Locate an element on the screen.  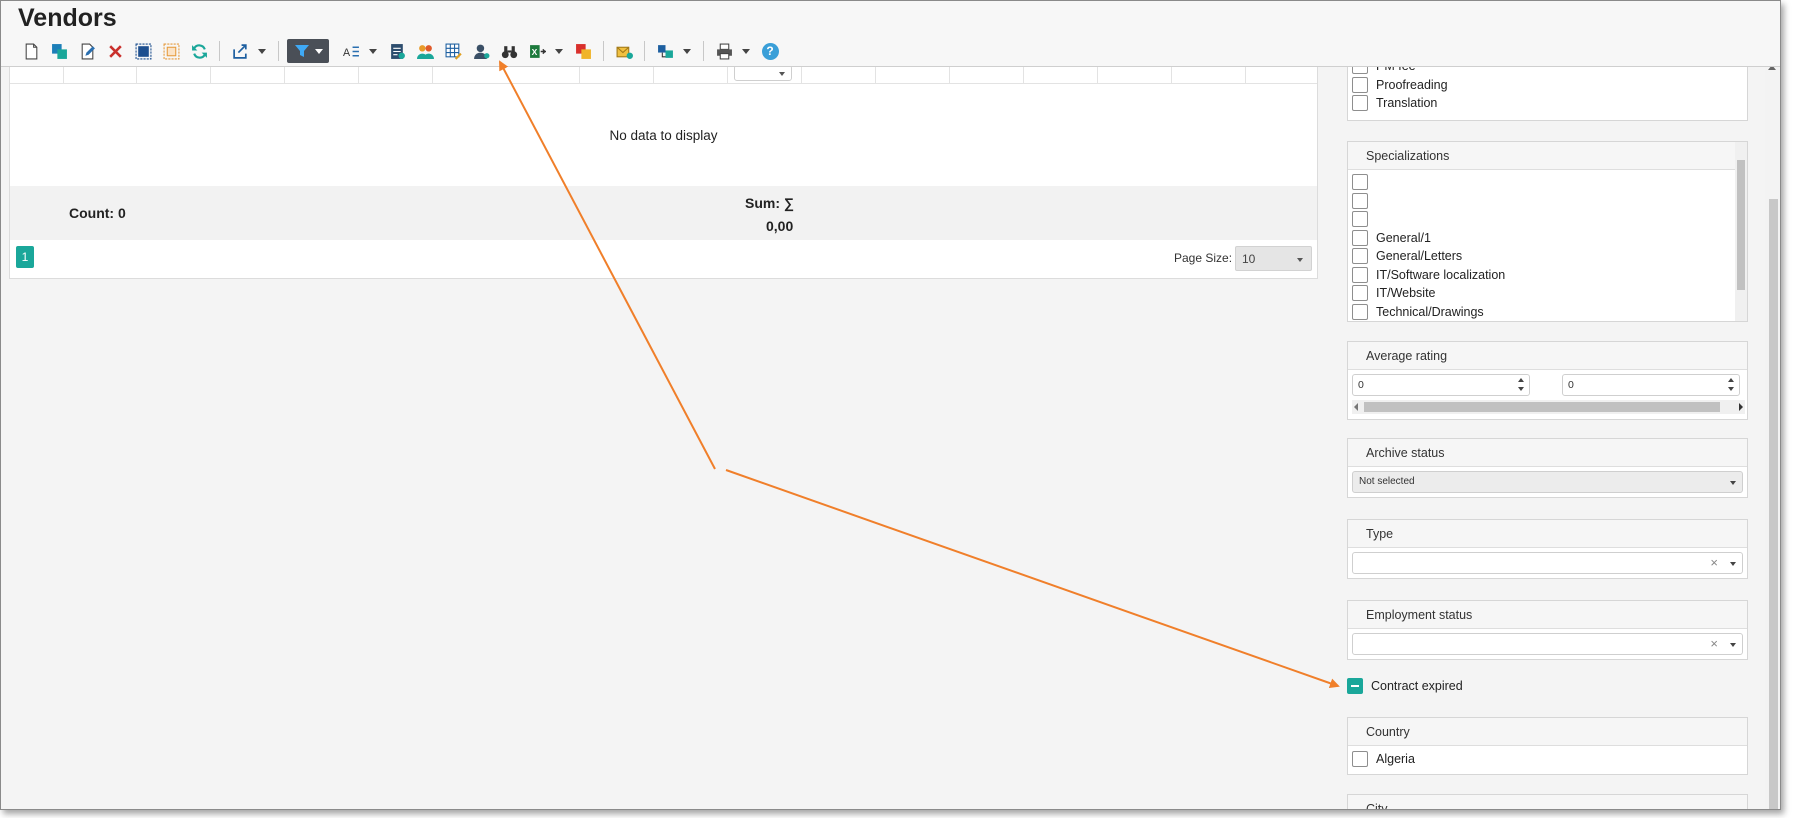
specialization-option: IT/Software localization is located at coordinates (1547, 275).